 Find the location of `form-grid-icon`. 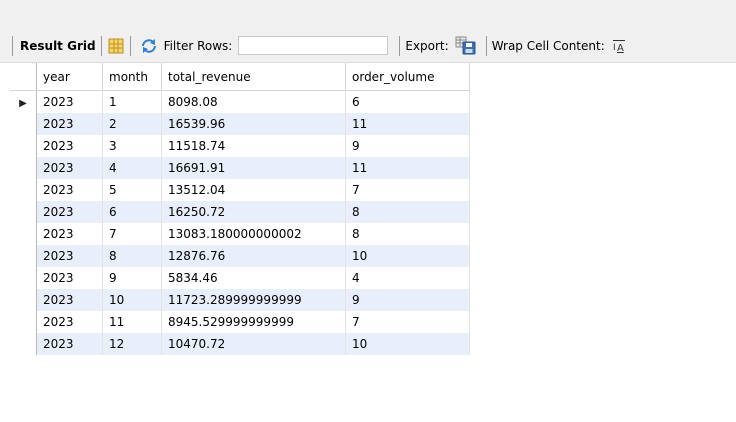

form-grid-icon is located at coordinates (116, 46).